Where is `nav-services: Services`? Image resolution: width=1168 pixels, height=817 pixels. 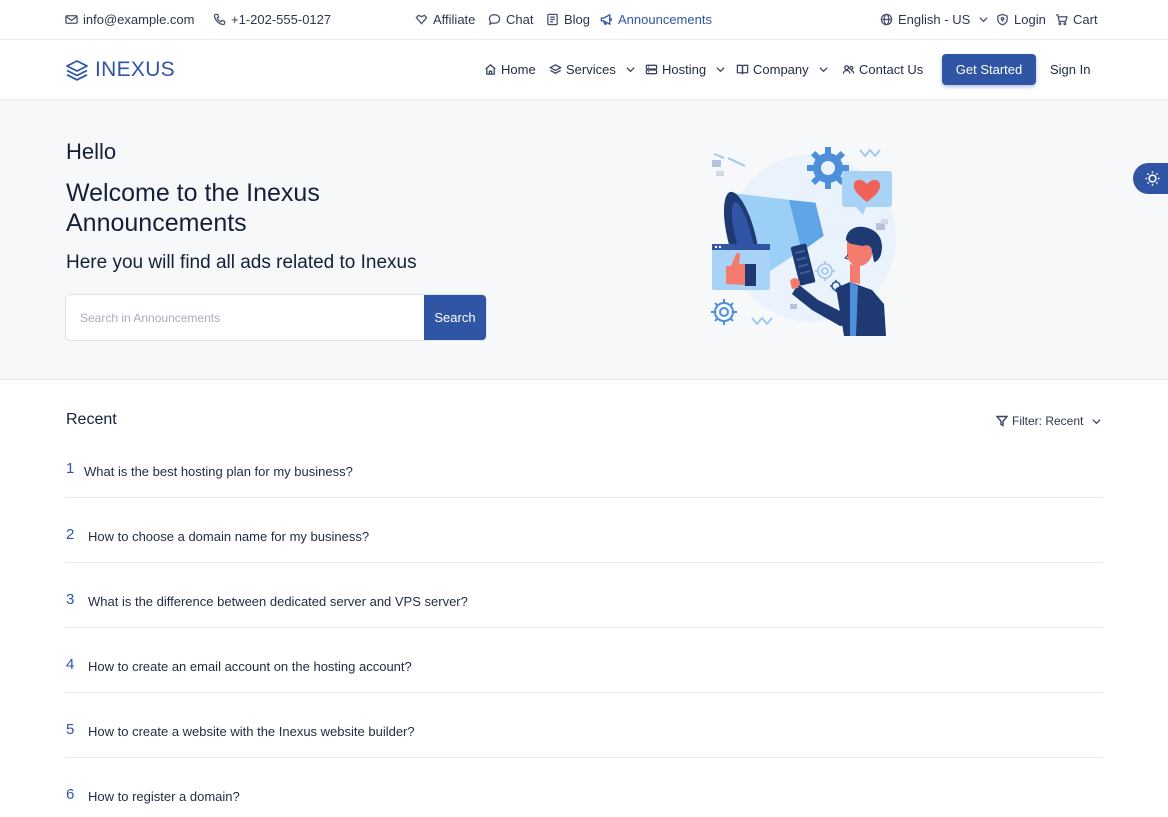
nav-services: Services is located at coordinates (592, 69).